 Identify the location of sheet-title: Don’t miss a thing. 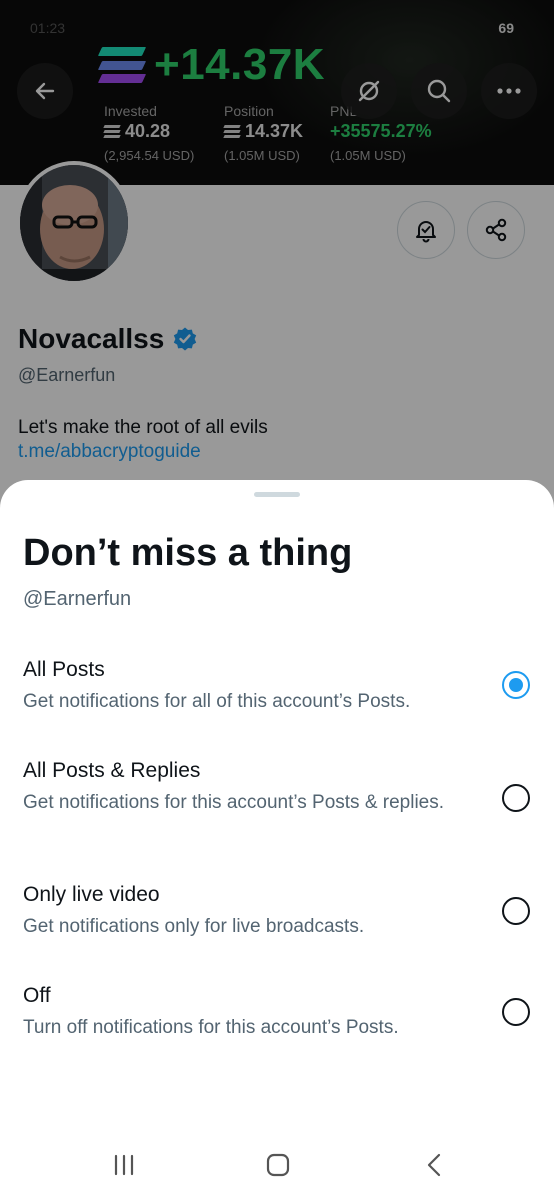
(188, 553).